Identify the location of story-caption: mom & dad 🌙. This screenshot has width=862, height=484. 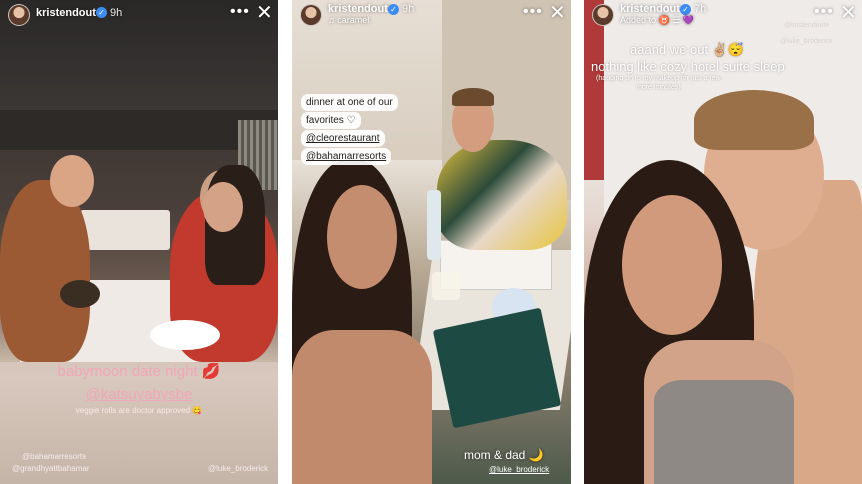
(504, 455).